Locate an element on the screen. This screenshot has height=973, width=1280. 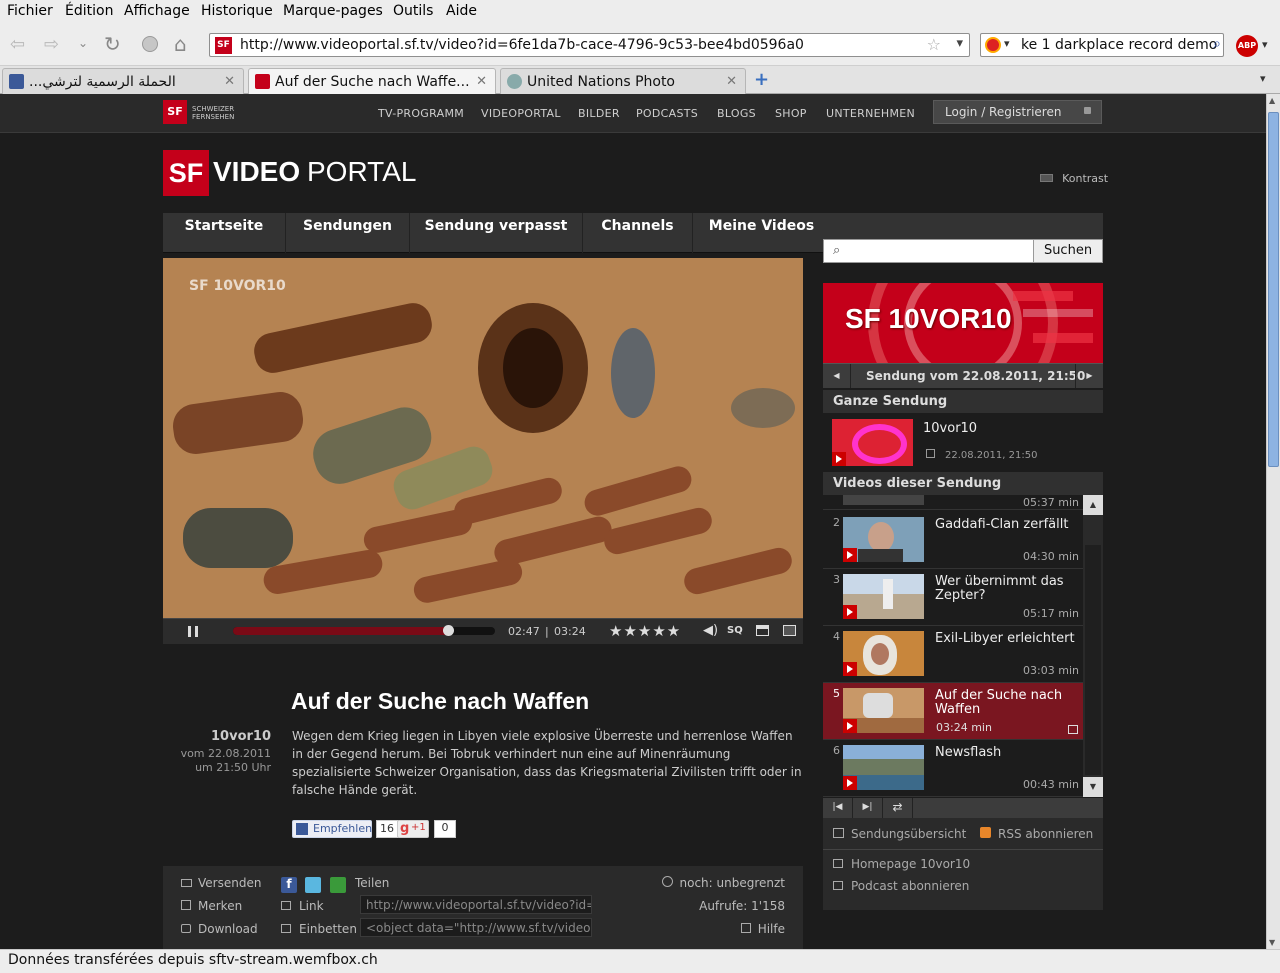
magnifier-icon: ⌕ is located at coordinates (1217, 44).